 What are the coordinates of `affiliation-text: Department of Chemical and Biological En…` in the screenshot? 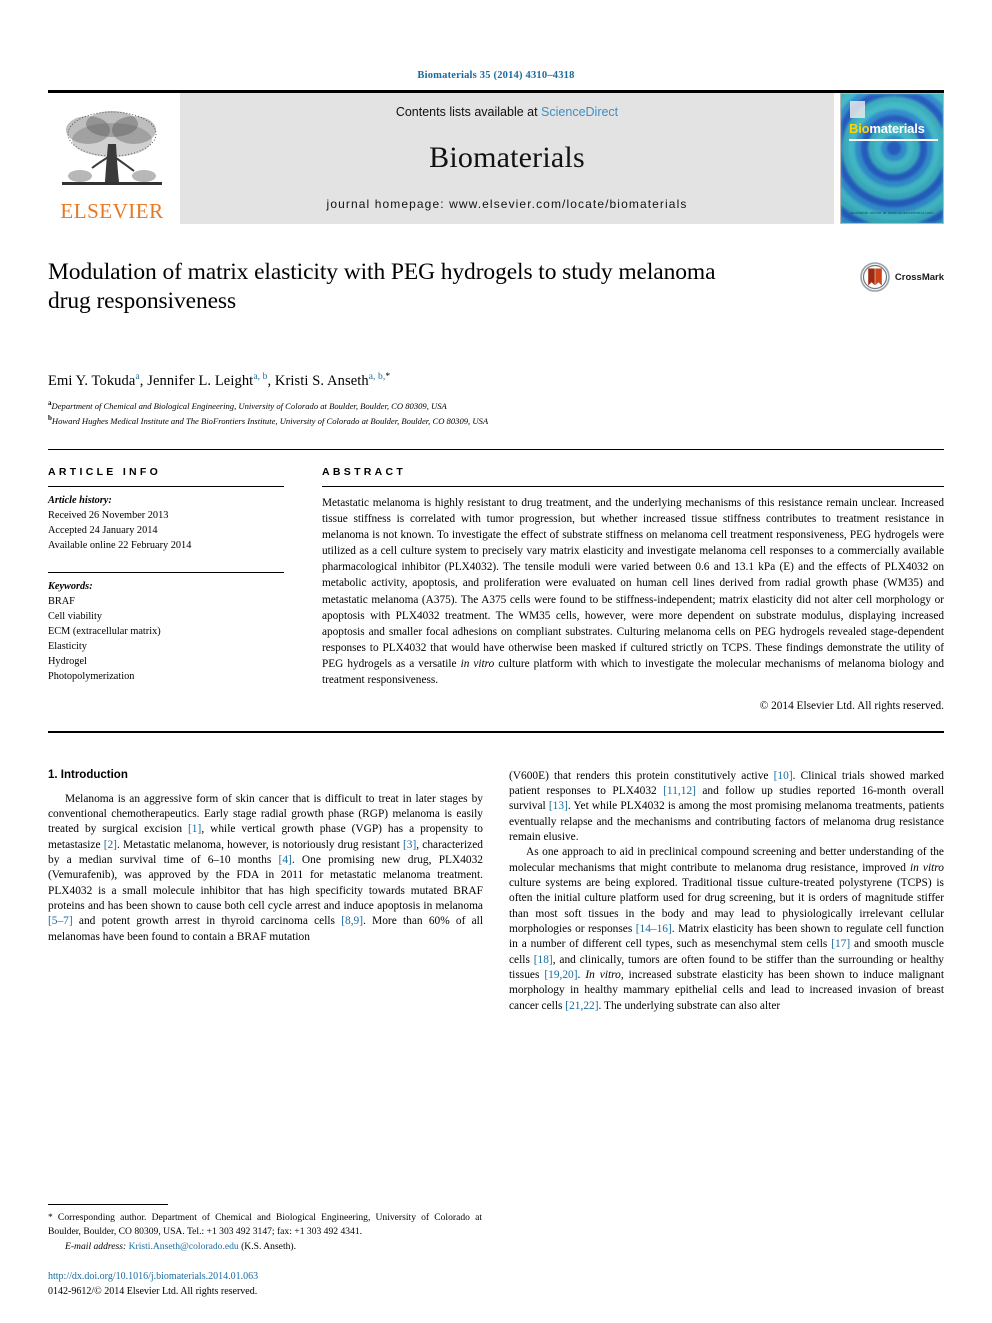 It's located at (249, 405).